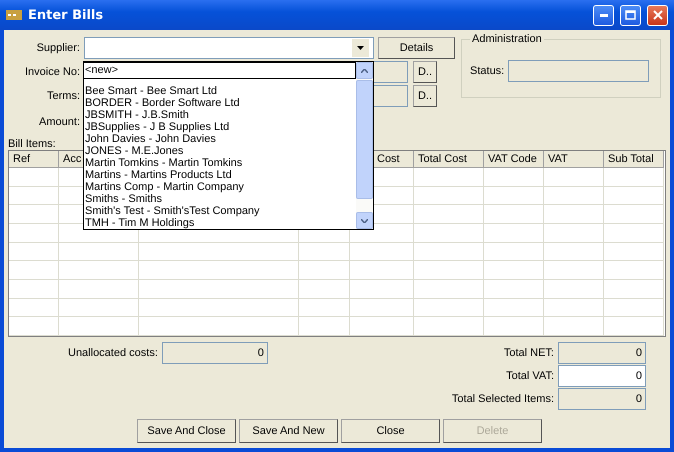  I want to click on section-label: Bill Items:, so click(32, 144).